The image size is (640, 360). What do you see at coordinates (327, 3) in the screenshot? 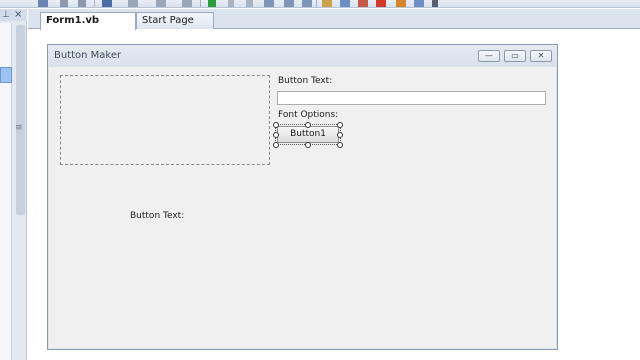
I see `search-icon` at bounding box center [327, 3].